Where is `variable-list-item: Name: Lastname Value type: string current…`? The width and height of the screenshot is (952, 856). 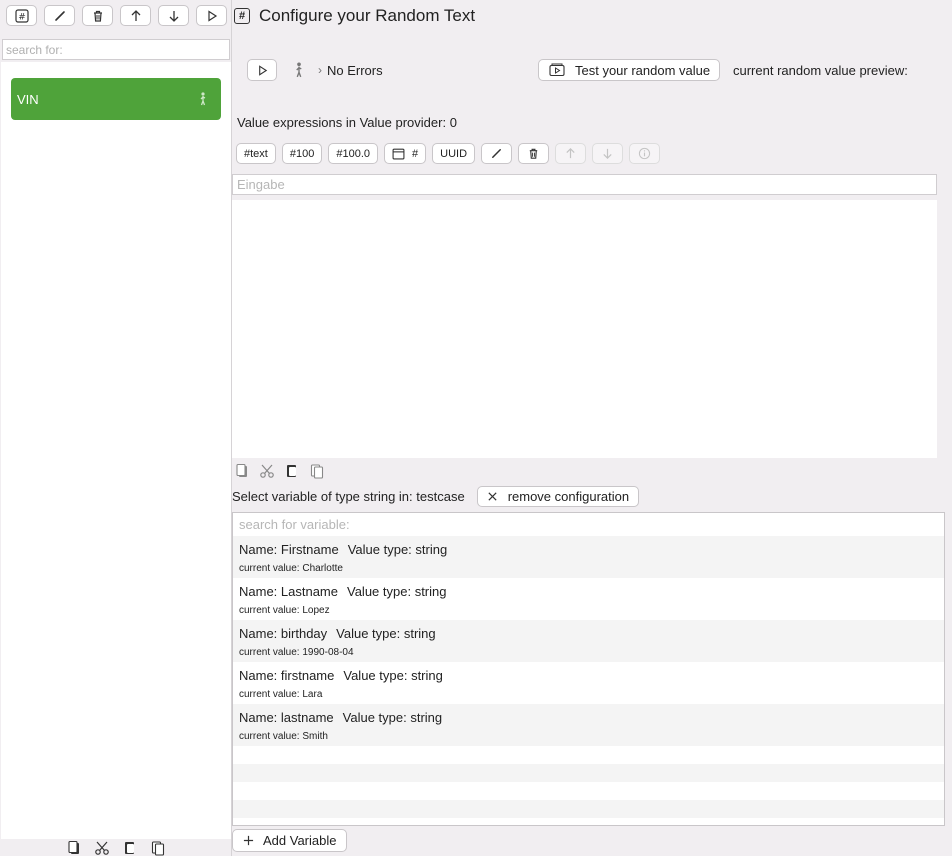 variable-list-item: Name: Lastname Value type: string current… is located at coordinates (588, 599).